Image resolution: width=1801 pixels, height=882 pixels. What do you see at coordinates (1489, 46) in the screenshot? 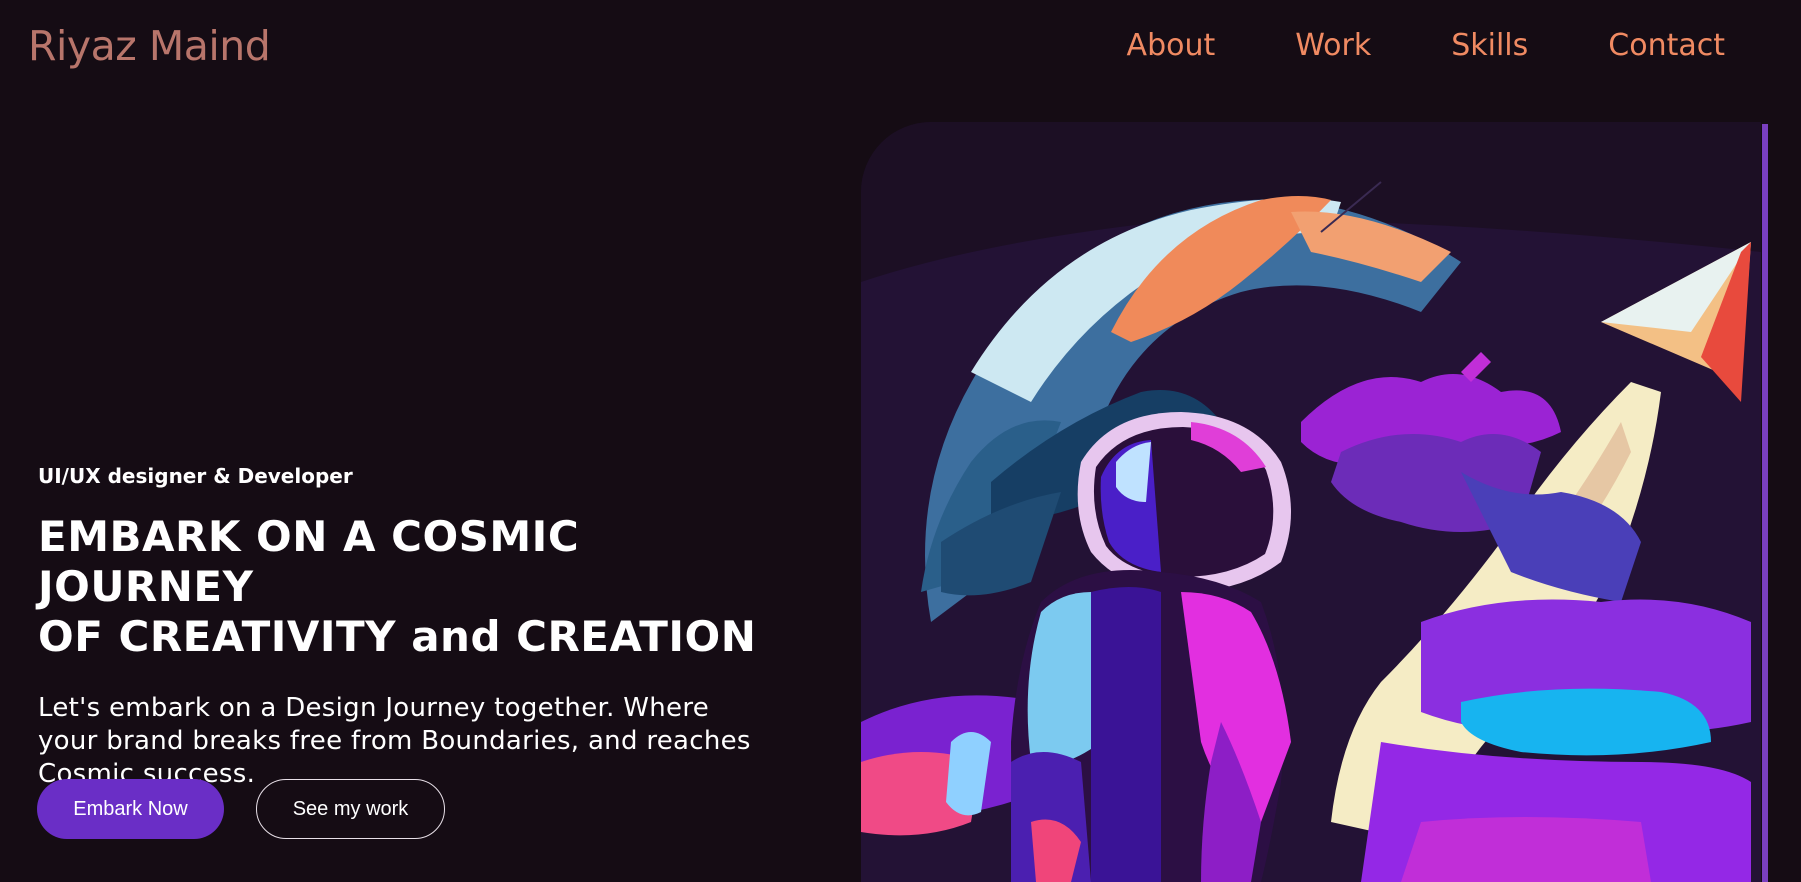
I see `nav-skills-link: Skills` at bounding box center [1489, 46].